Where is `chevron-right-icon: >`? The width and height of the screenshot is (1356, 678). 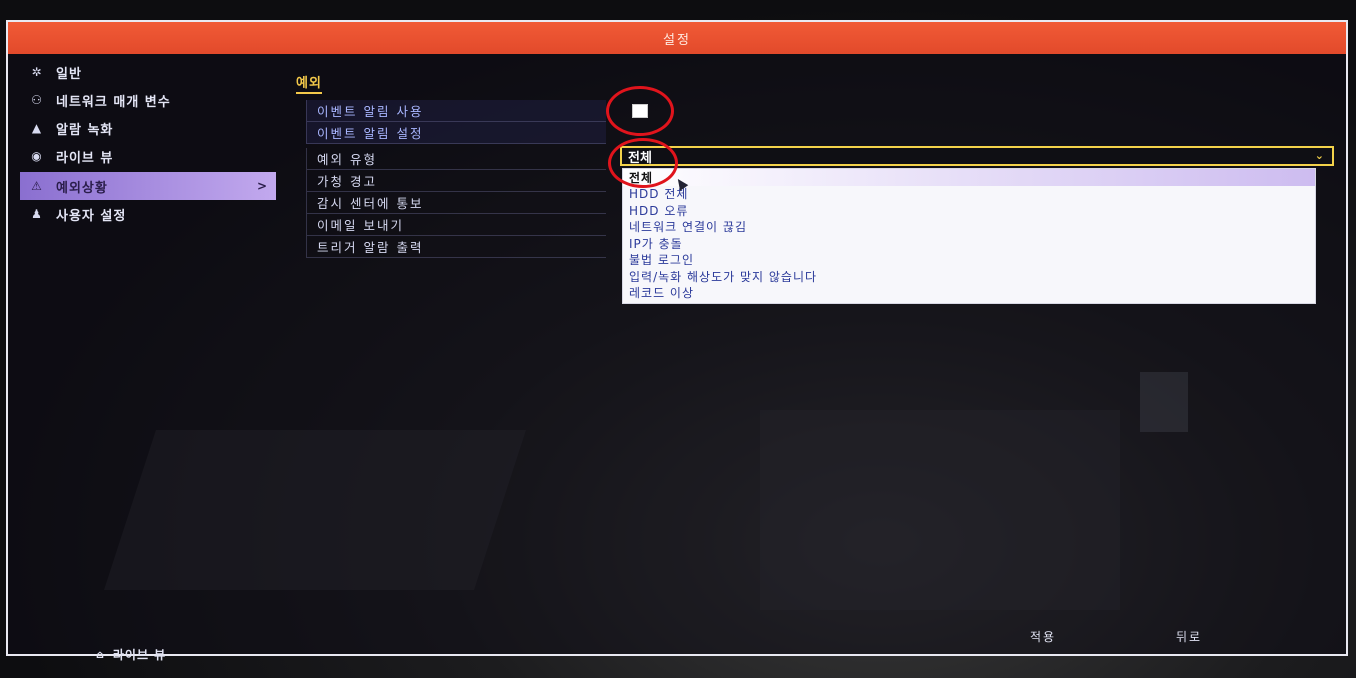
chevron-right-icon: > is located at coordinates (262, 186).